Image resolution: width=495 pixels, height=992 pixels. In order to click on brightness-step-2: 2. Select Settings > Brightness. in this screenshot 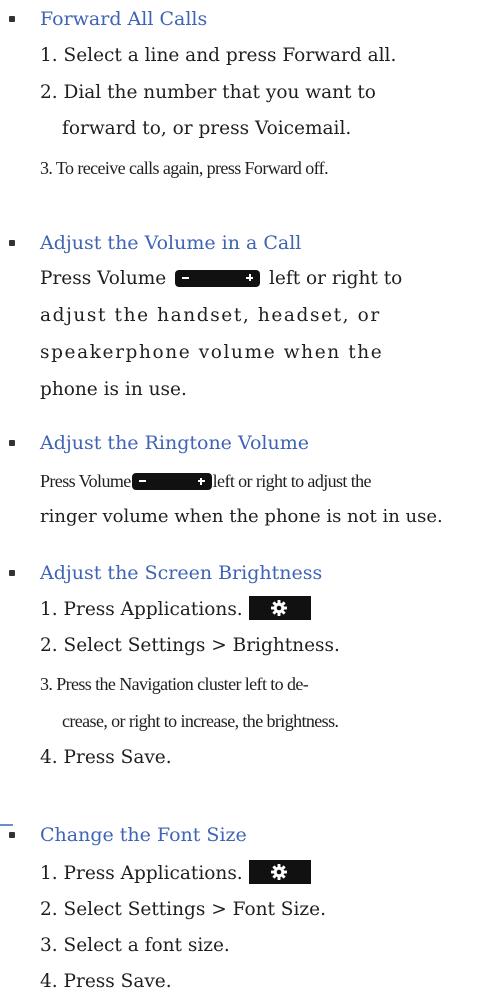, I will do `click(190, 645)`.